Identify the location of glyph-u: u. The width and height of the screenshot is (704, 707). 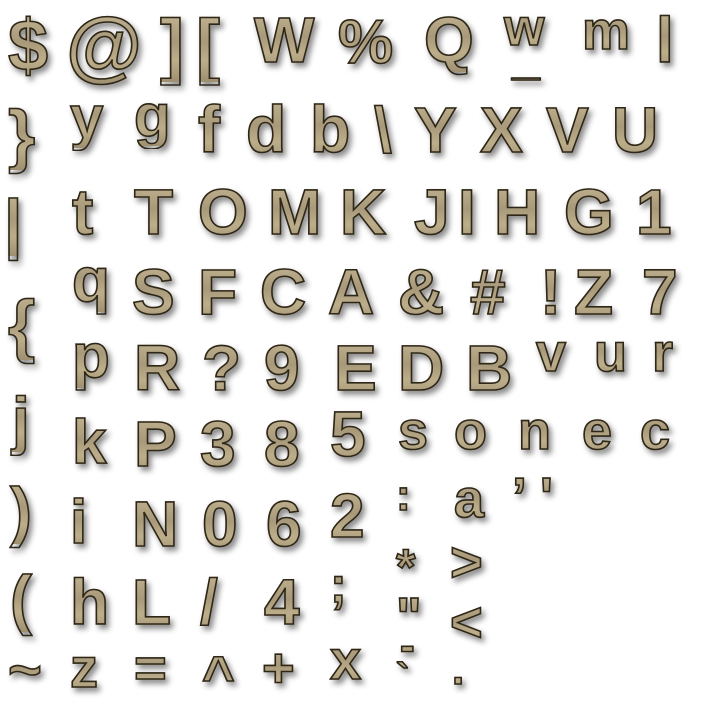
(610, 353).